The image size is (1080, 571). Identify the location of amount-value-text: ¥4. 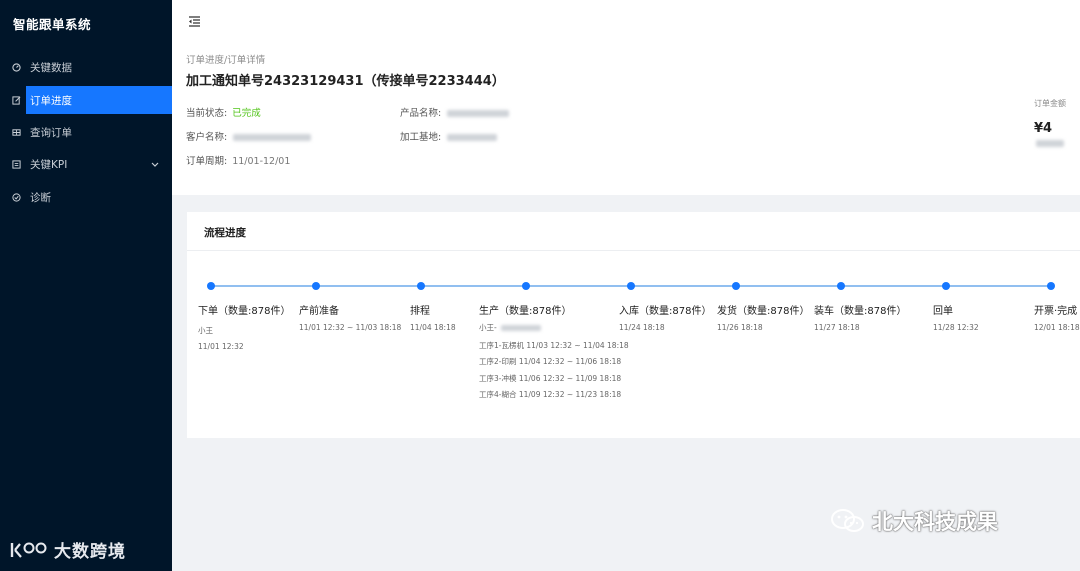
(1043, 128).